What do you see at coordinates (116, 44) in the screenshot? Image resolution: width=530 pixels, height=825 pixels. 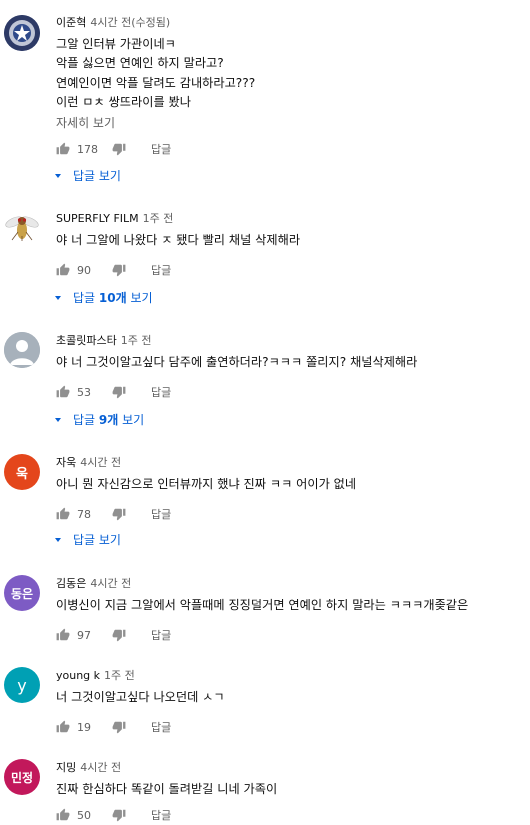 I see `comment-line: 그알 인터뷰 가관이네ㅋ` at bounding box center [116, 44].